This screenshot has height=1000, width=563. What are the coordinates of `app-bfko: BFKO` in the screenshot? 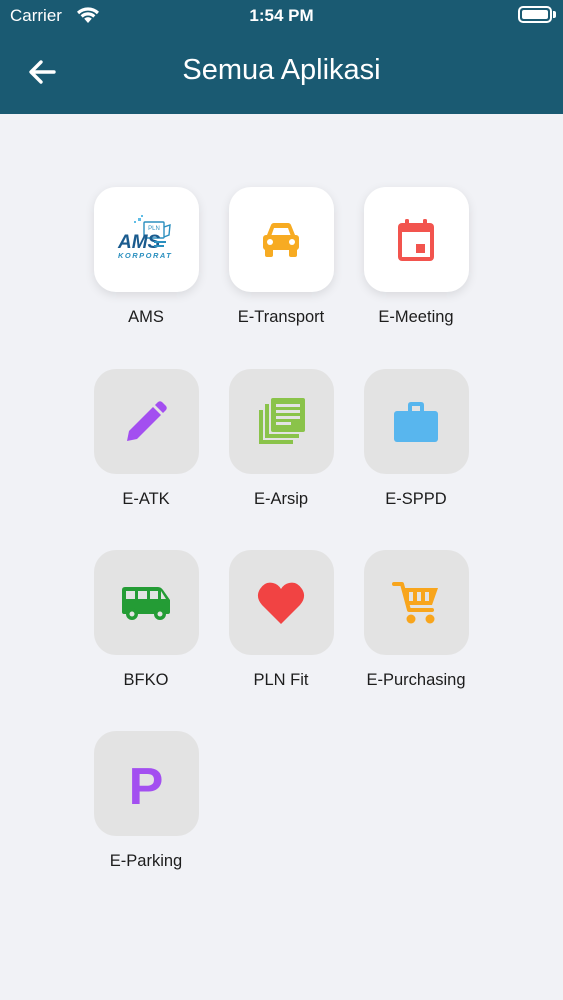 It's located at (146, 620).